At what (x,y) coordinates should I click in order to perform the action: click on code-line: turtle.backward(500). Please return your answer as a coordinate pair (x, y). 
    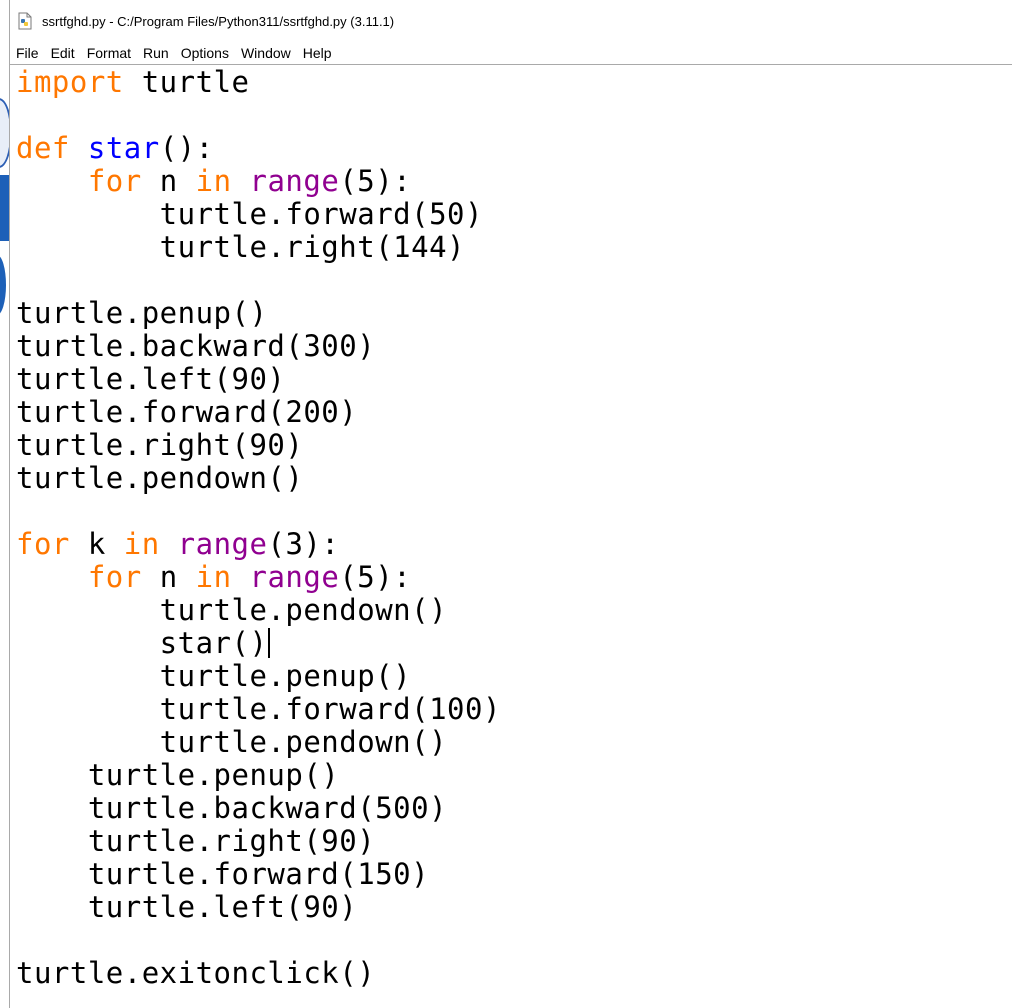
    Looking at the image, I should click on (258, 808).